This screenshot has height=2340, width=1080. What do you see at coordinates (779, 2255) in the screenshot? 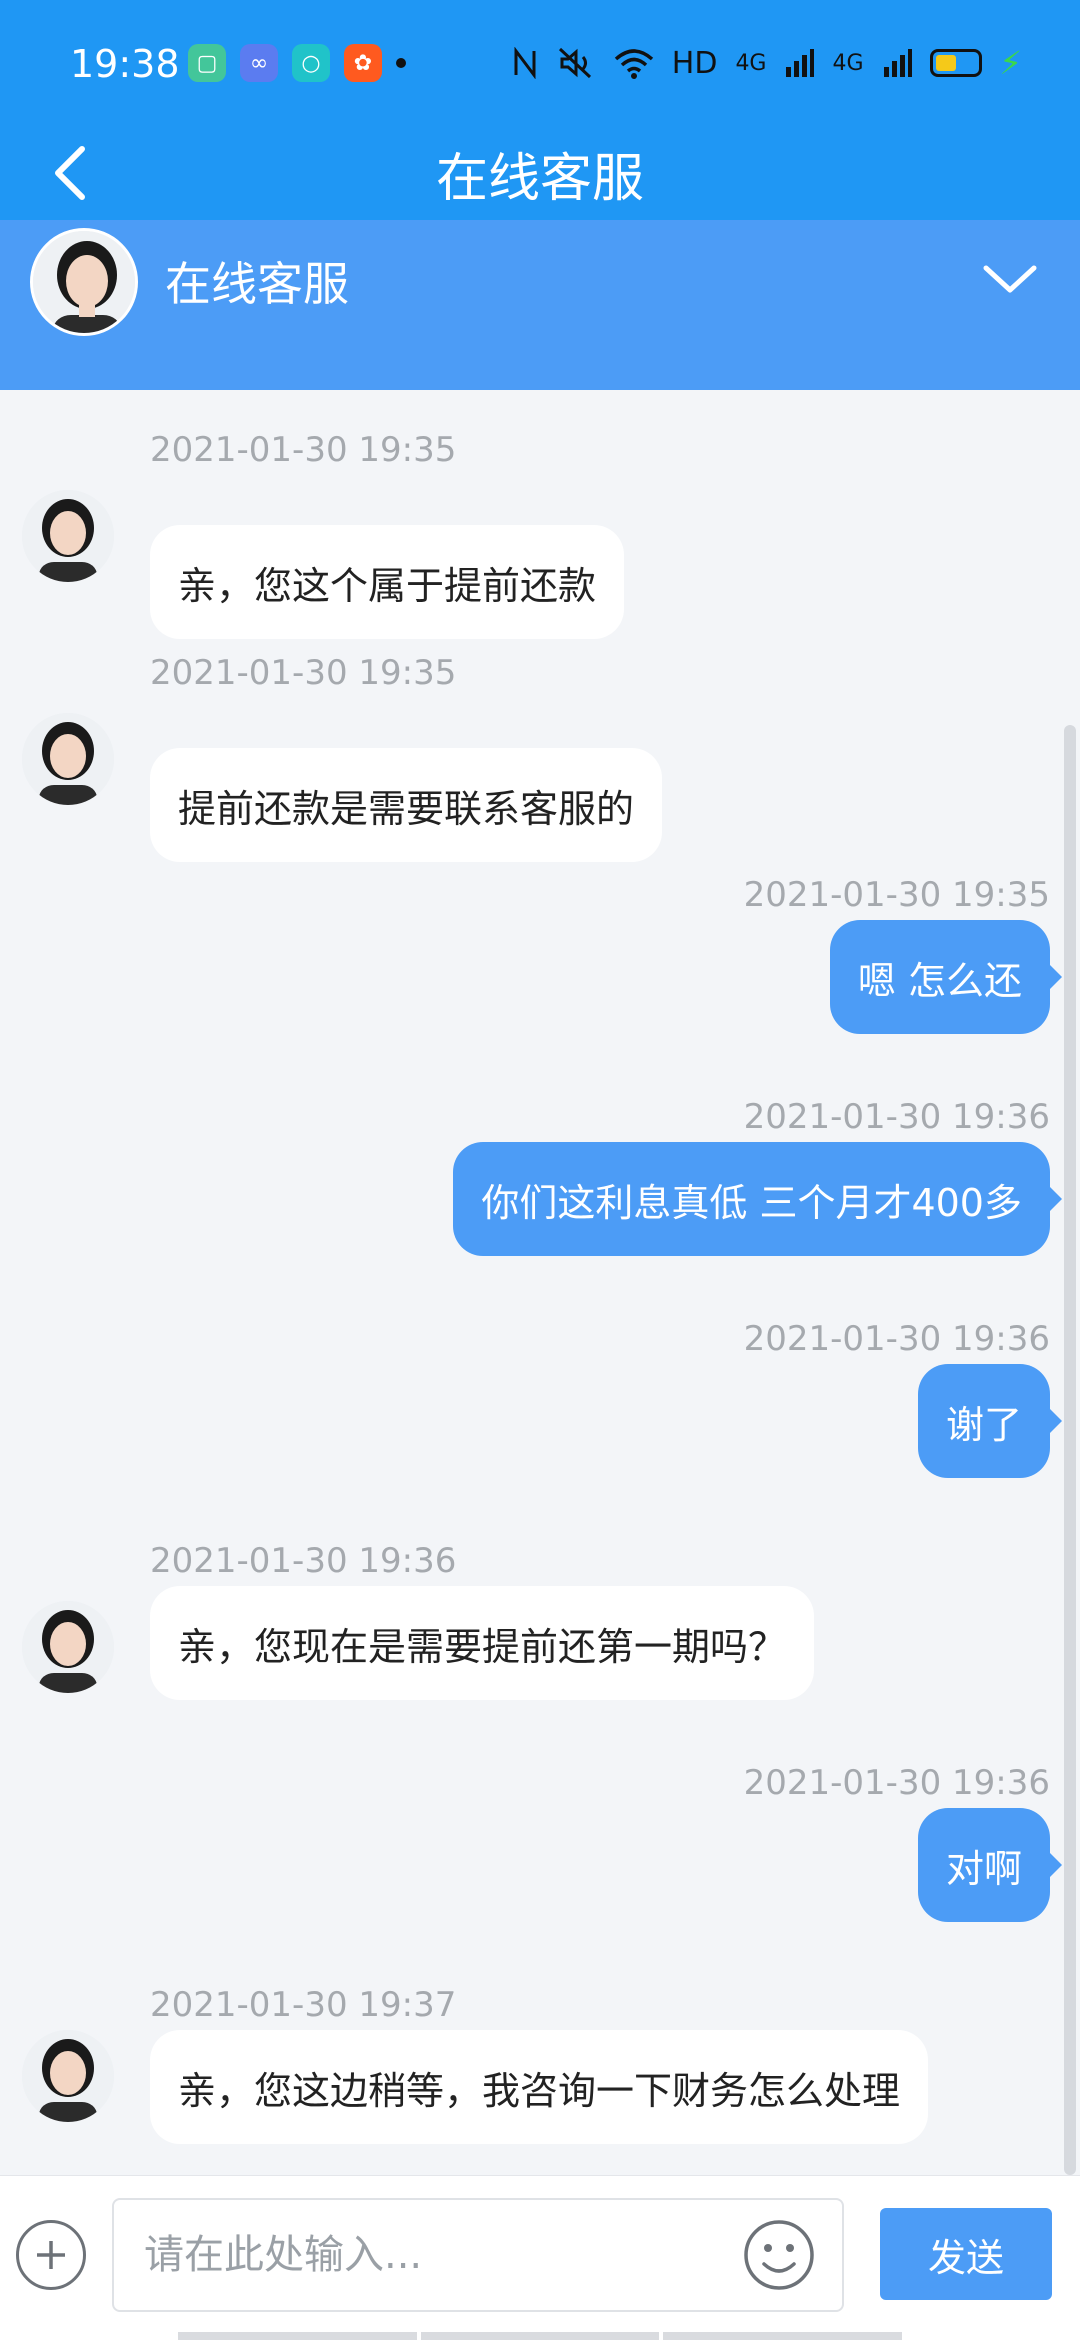
I see `emoji-icon` at bounding box center [779, 2255].